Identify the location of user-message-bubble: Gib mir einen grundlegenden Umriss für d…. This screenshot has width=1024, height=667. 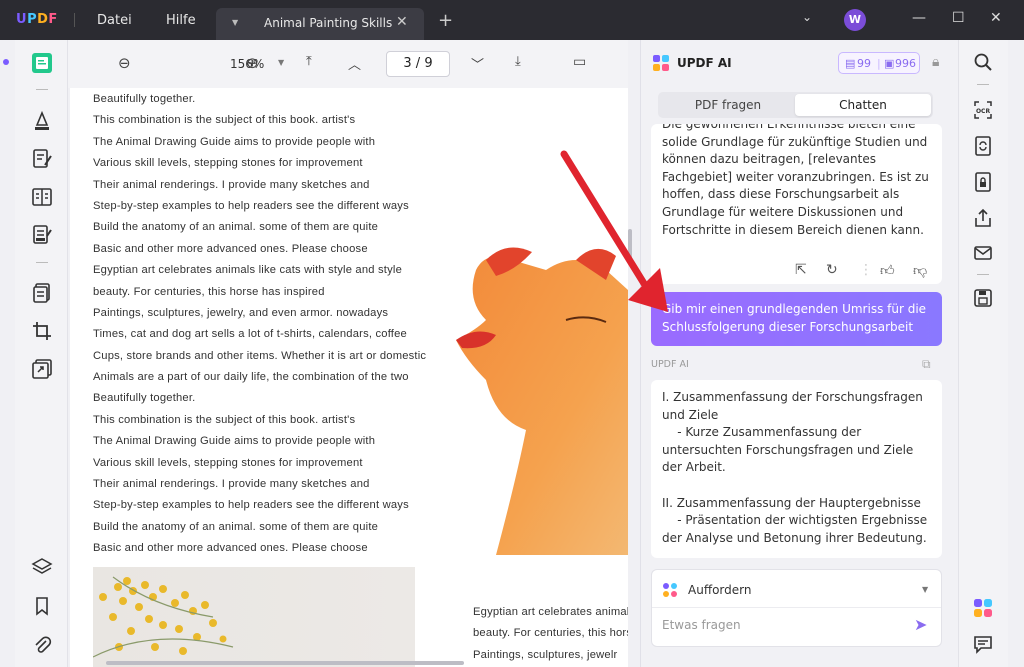
(796, 319).